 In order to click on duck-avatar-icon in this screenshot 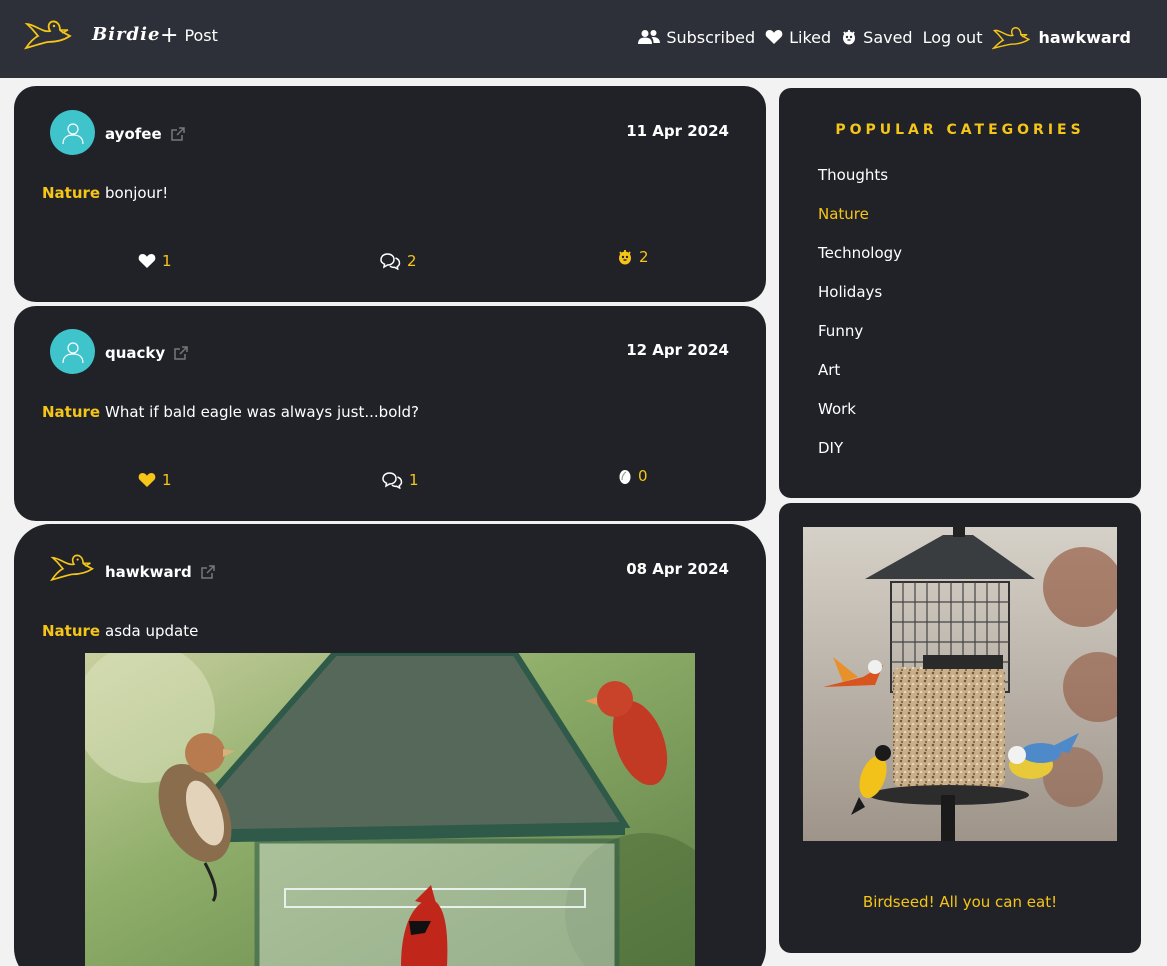, I will do `click(72, 568)`.